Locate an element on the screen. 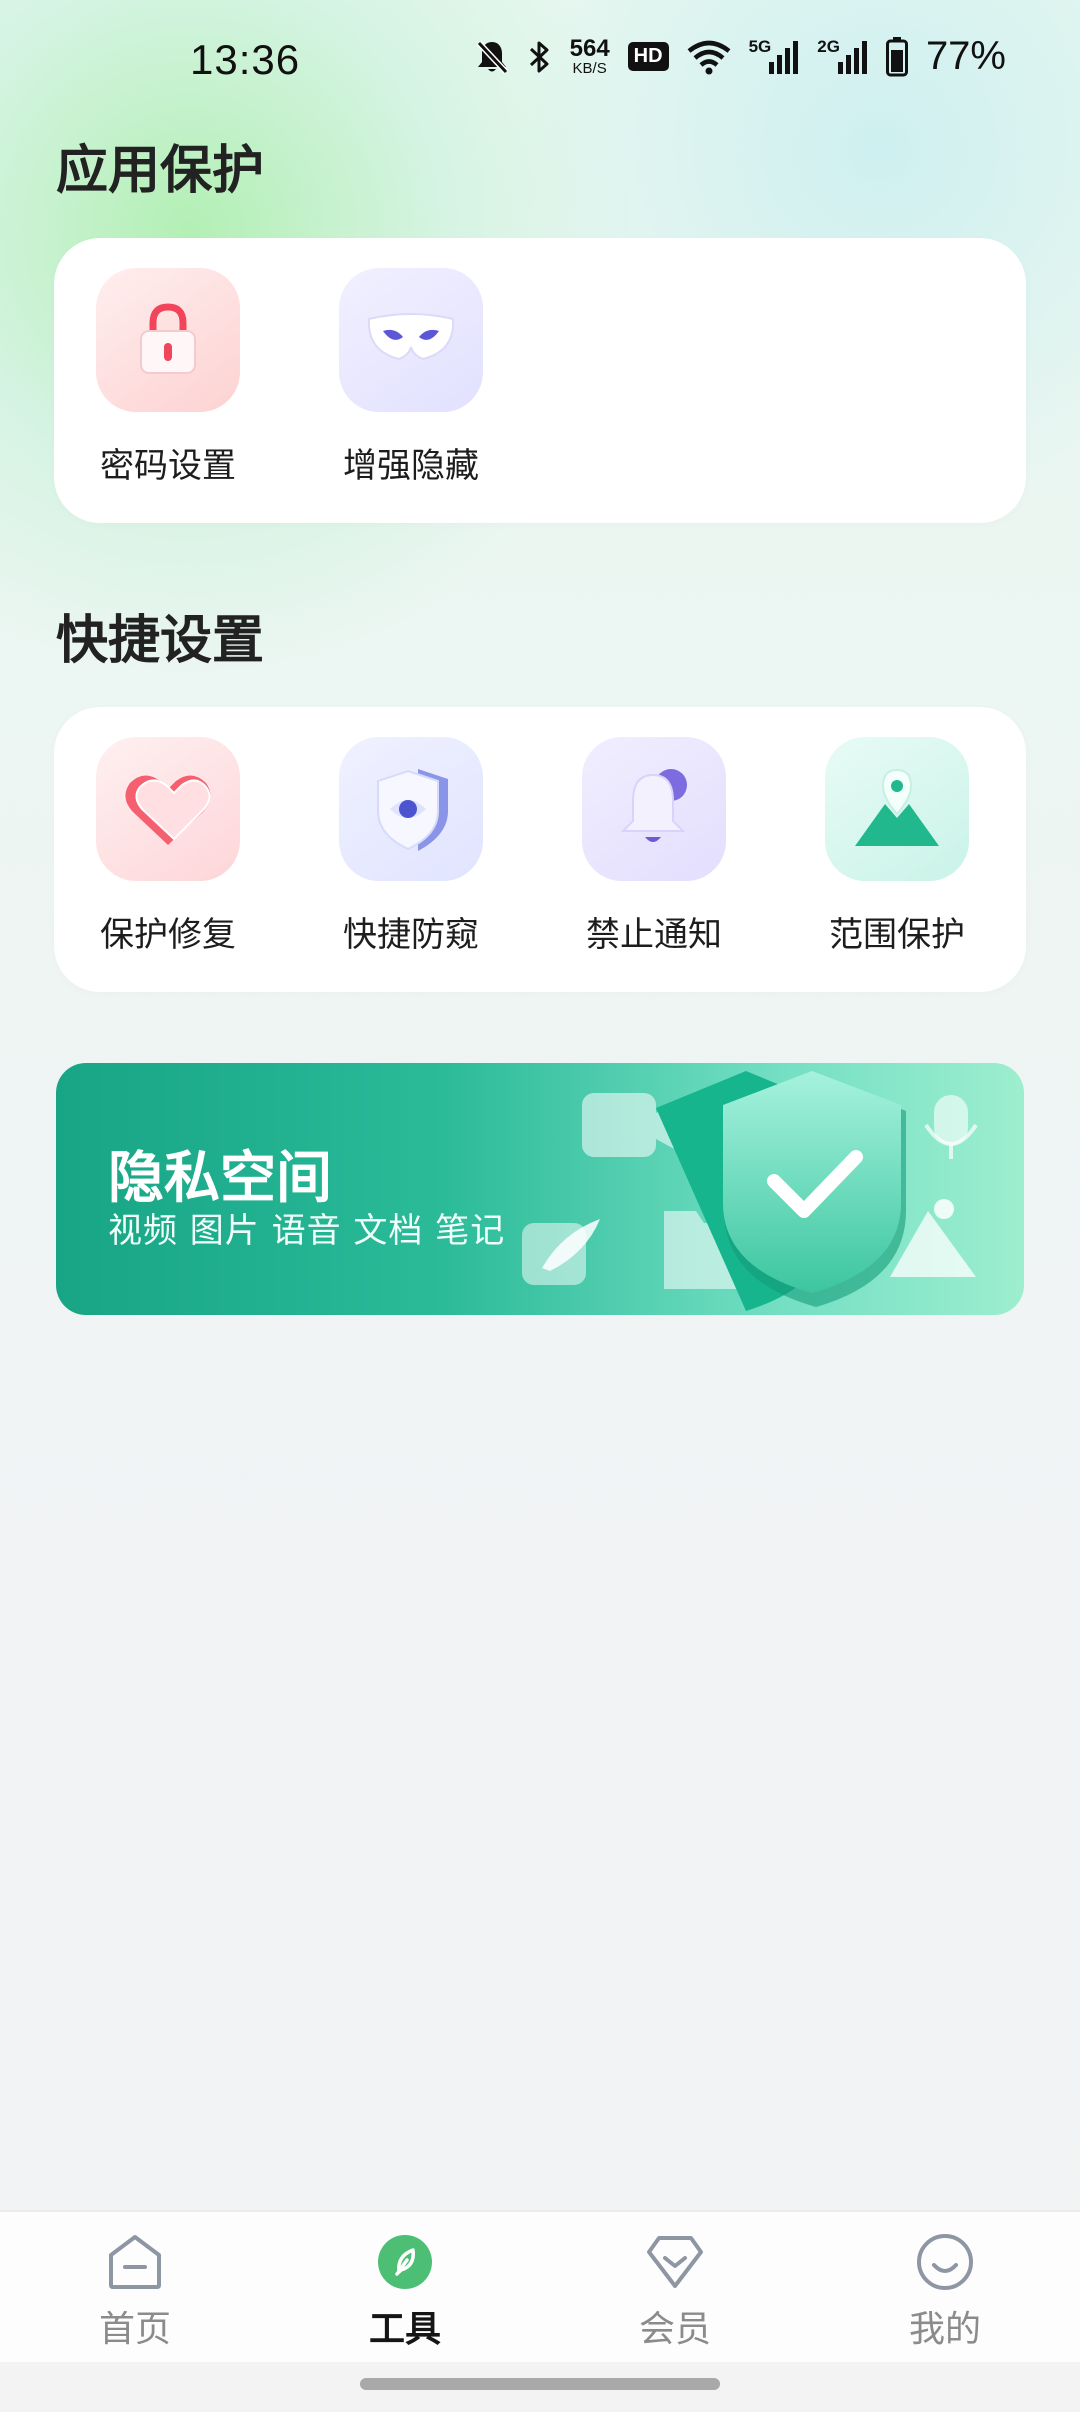 The width and height of the screenshot is (1080, 2412). gesture-bar is located at coordinates (540, 2384).